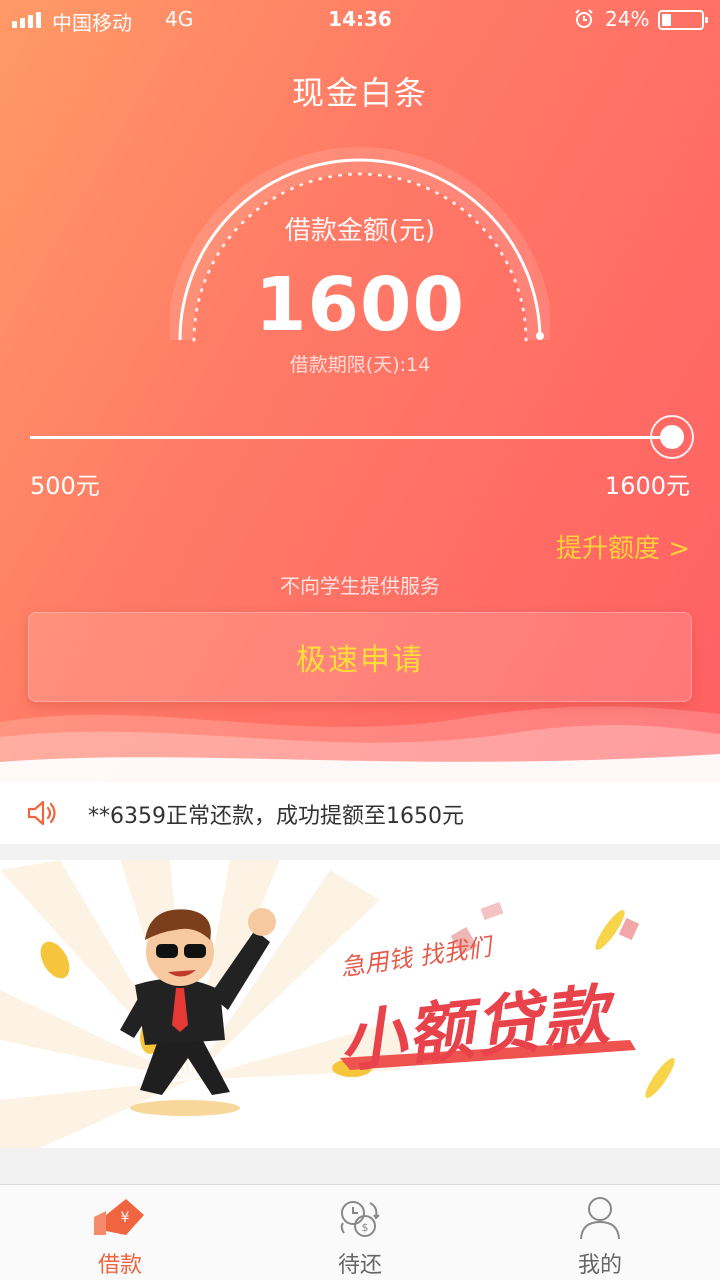 The height and width of the screenshot is (1280, 720). I want to click on tab-loan-label: 借款, so click(119, 1265).